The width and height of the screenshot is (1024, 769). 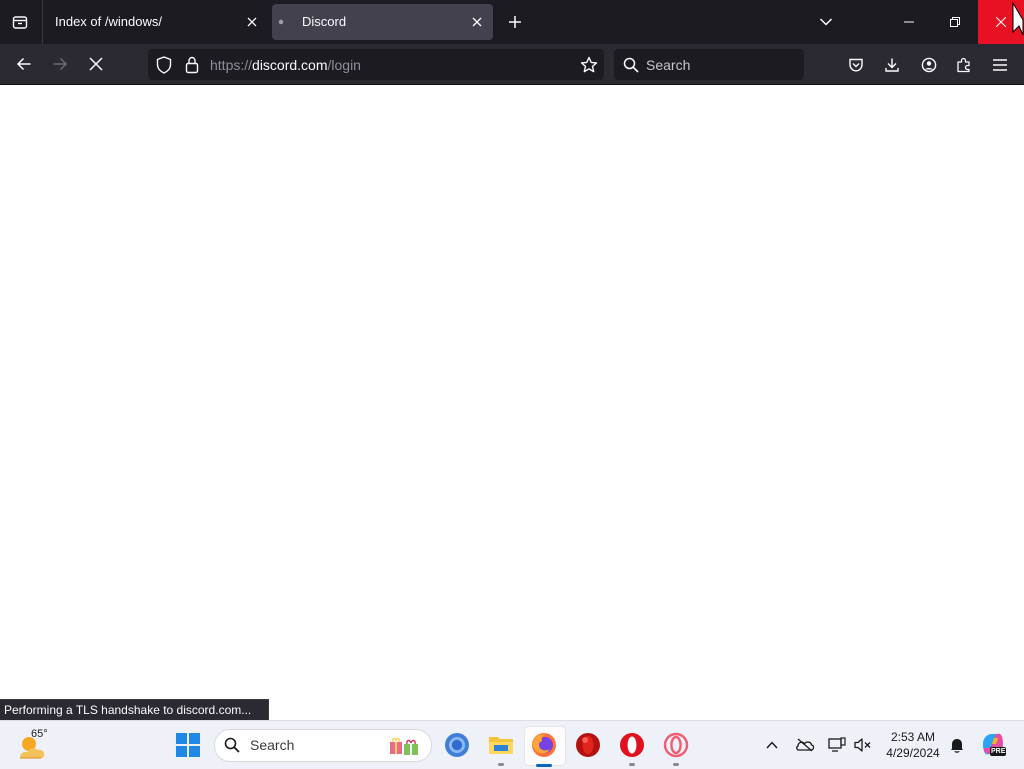 I want to click on opera-gx-taskbar-icon, so click(x=588, y=745).